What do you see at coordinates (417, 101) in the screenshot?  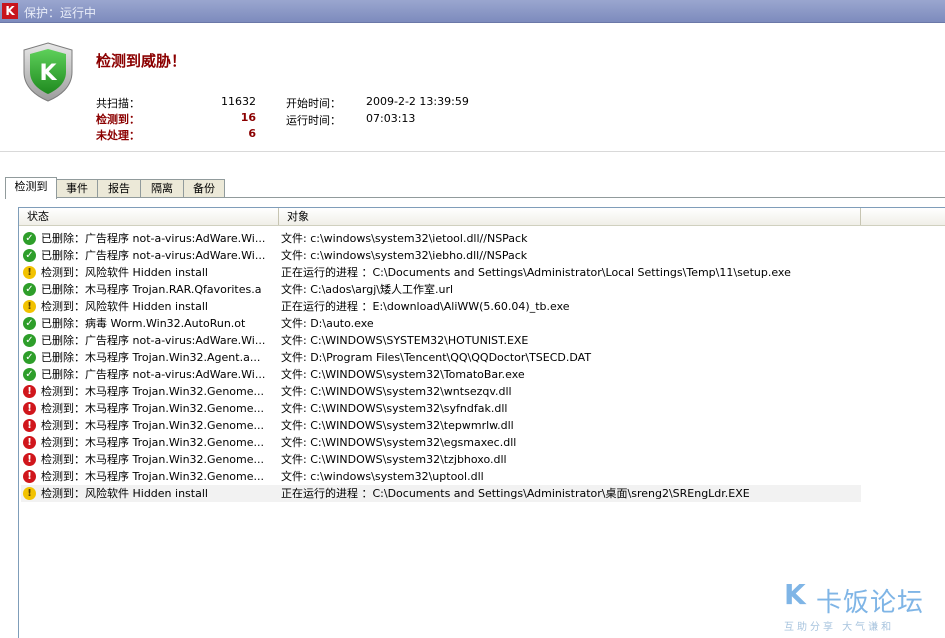 I see `start-time-value: 2009-2-2 13:39:59` at bounding box center [417, 101].